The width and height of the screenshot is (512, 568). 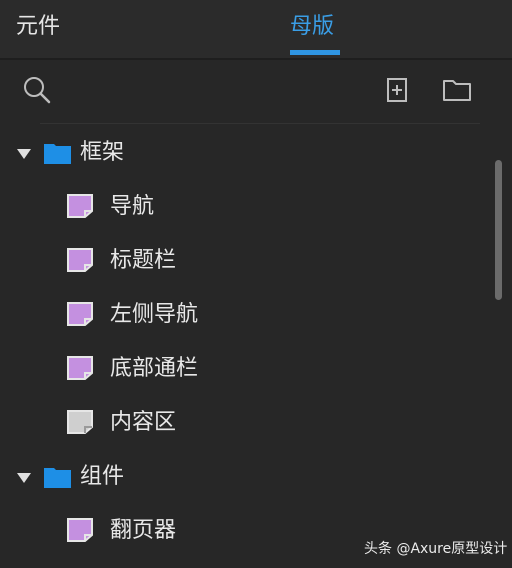 I want to click on search-icon, so click(x=37, y=90).